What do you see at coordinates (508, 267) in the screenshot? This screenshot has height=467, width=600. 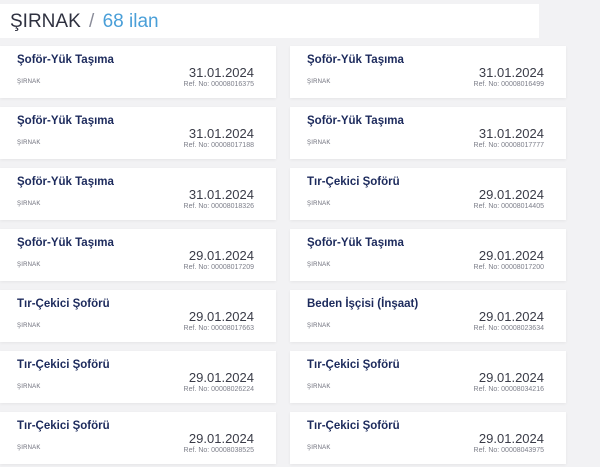 I see `listing-ref-no: Ref. No: 00008017200` at bounding box center [508, 267].